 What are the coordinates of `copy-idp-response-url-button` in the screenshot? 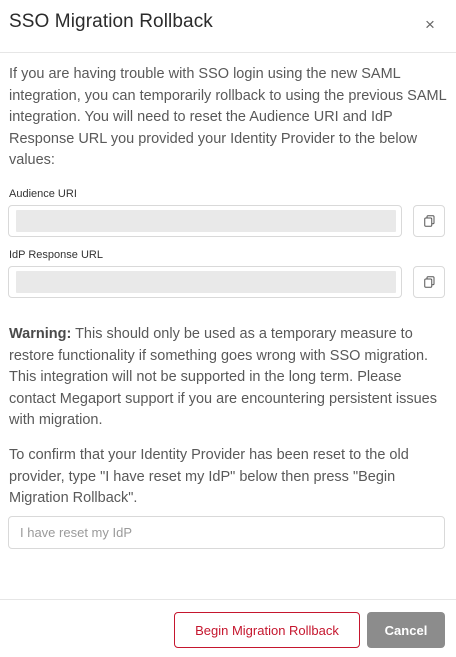 It's located at (429, 282).